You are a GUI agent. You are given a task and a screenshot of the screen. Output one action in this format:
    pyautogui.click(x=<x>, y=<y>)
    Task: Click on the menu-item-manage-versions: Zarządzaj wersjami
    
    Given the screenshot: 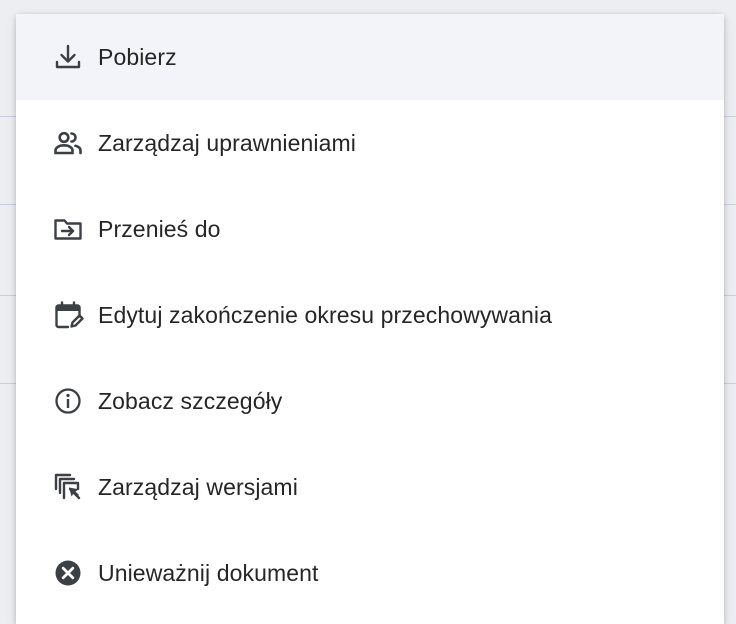 What is the action you would take?
    pyautogui.click(x=370, y=487)
    